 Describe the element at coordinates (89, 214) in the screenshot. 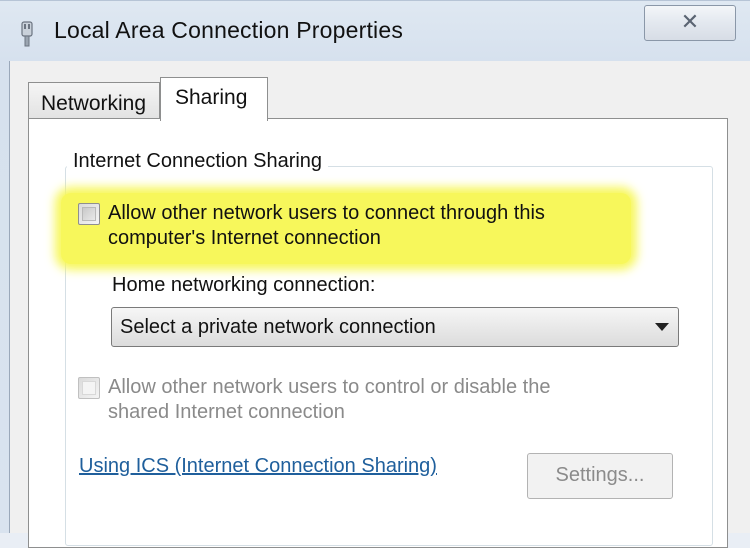

I see `allow-connect-checkbox` at that location.